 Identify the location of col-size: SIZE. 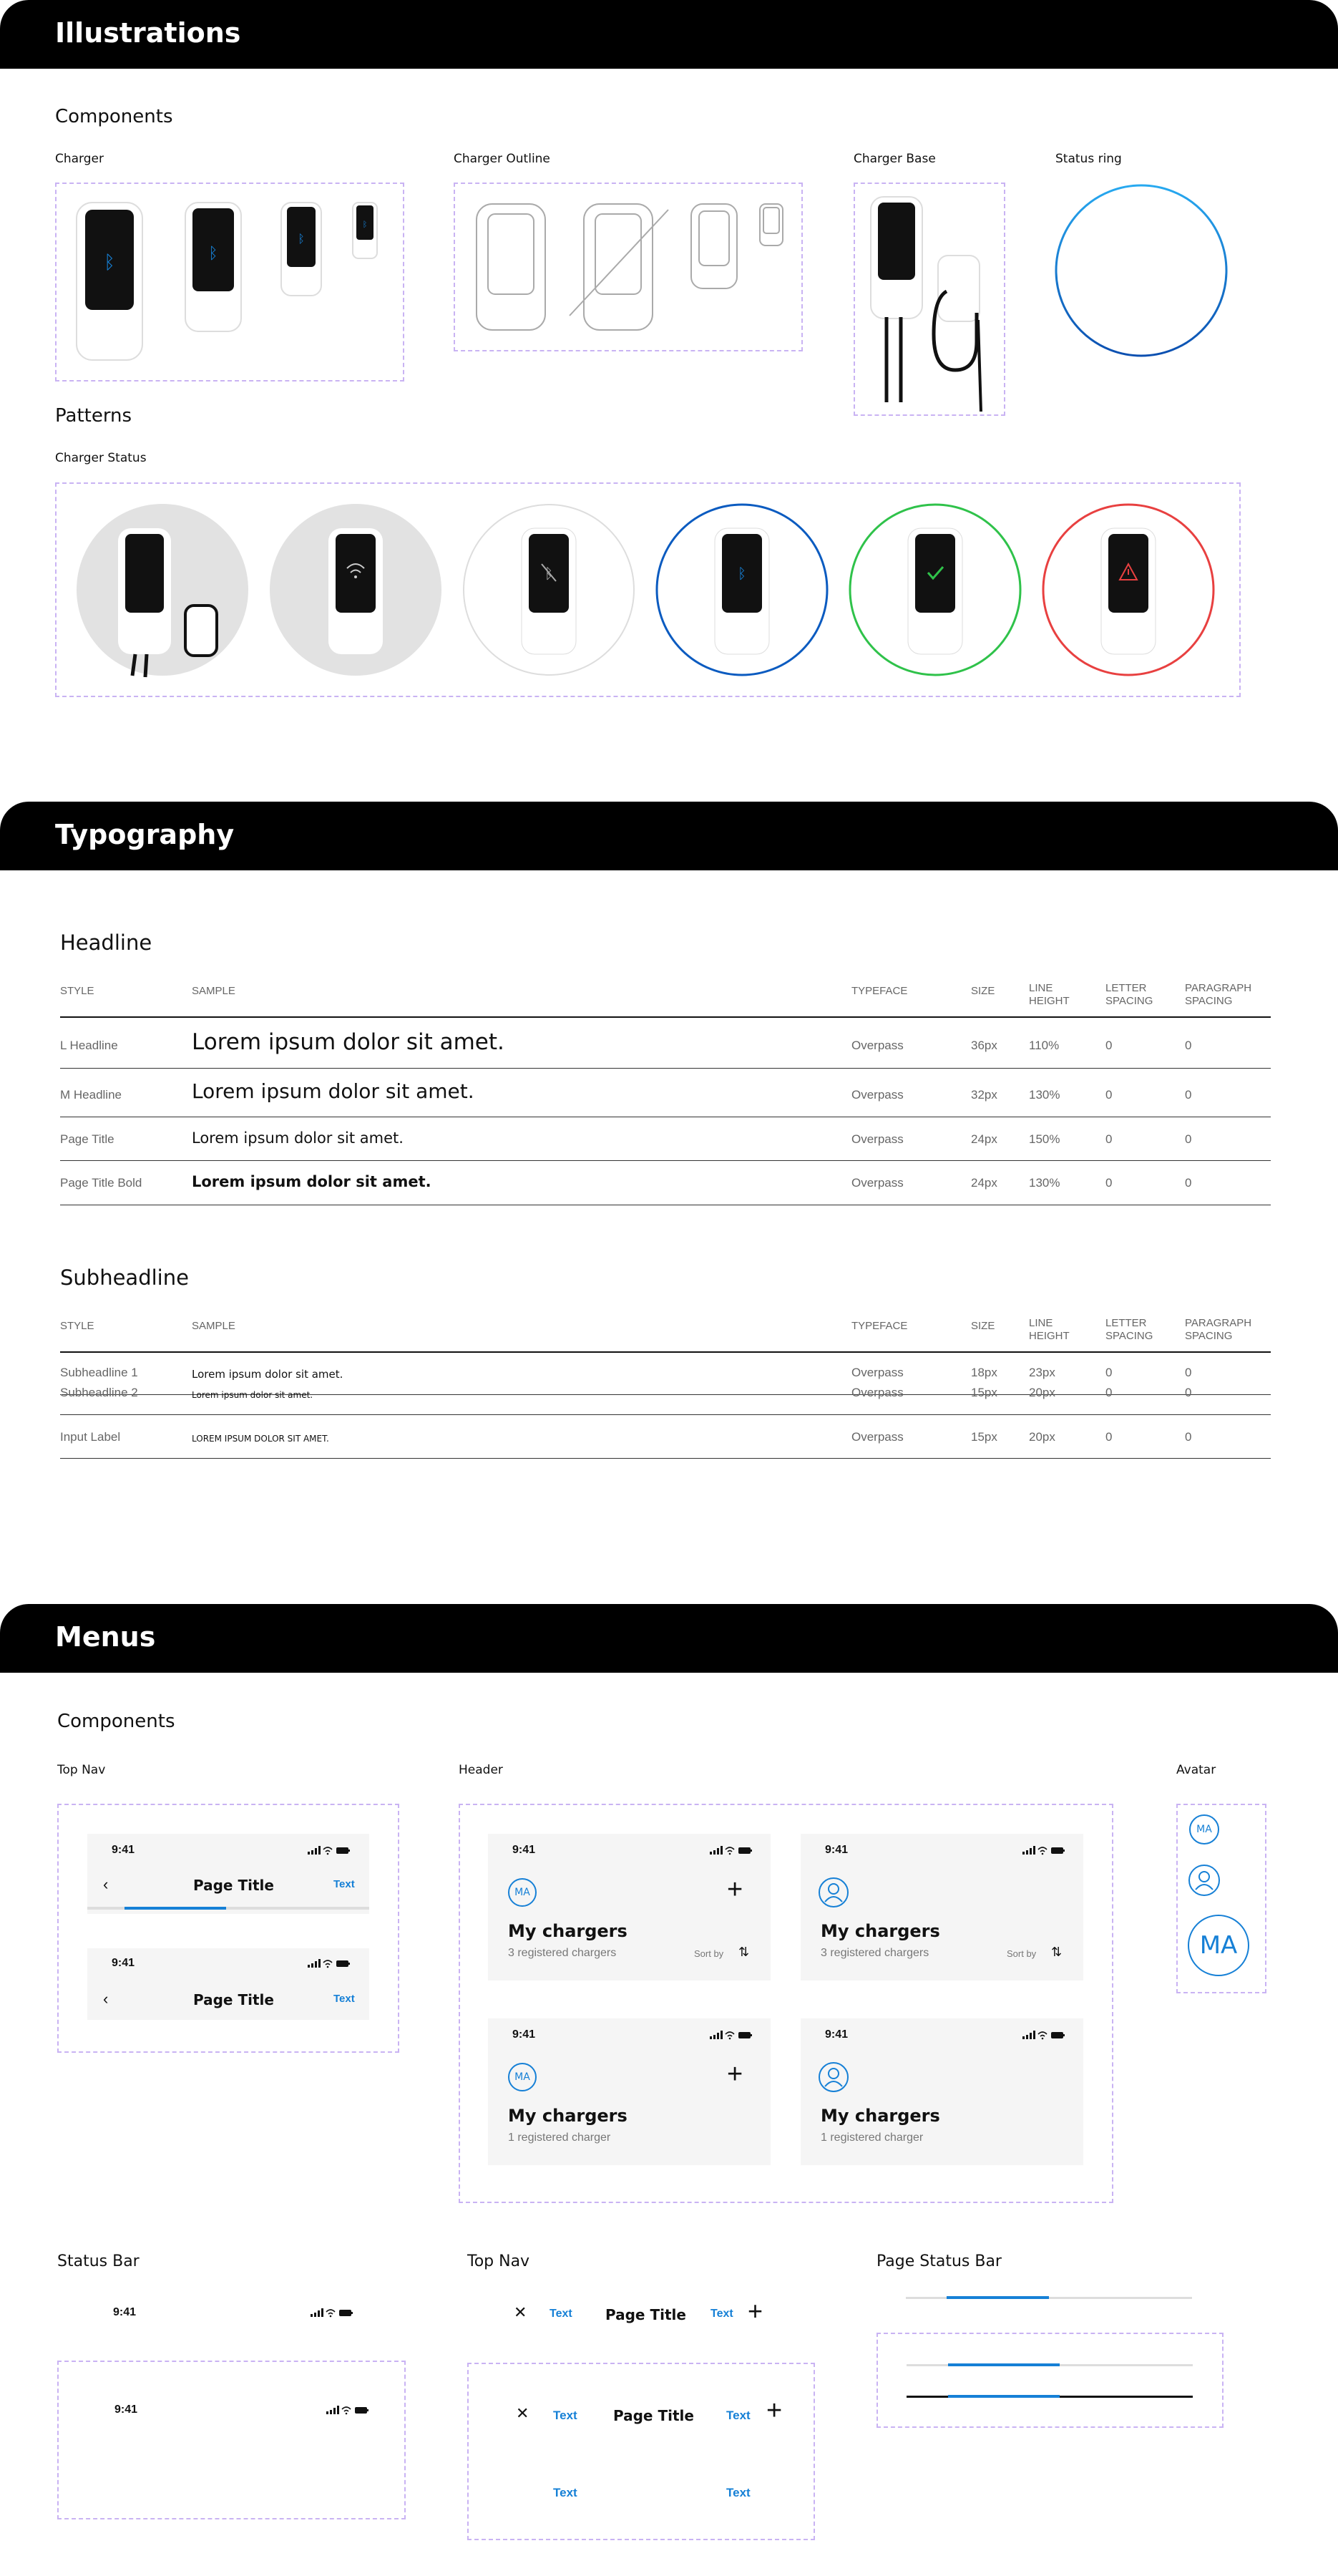
(983, 991).